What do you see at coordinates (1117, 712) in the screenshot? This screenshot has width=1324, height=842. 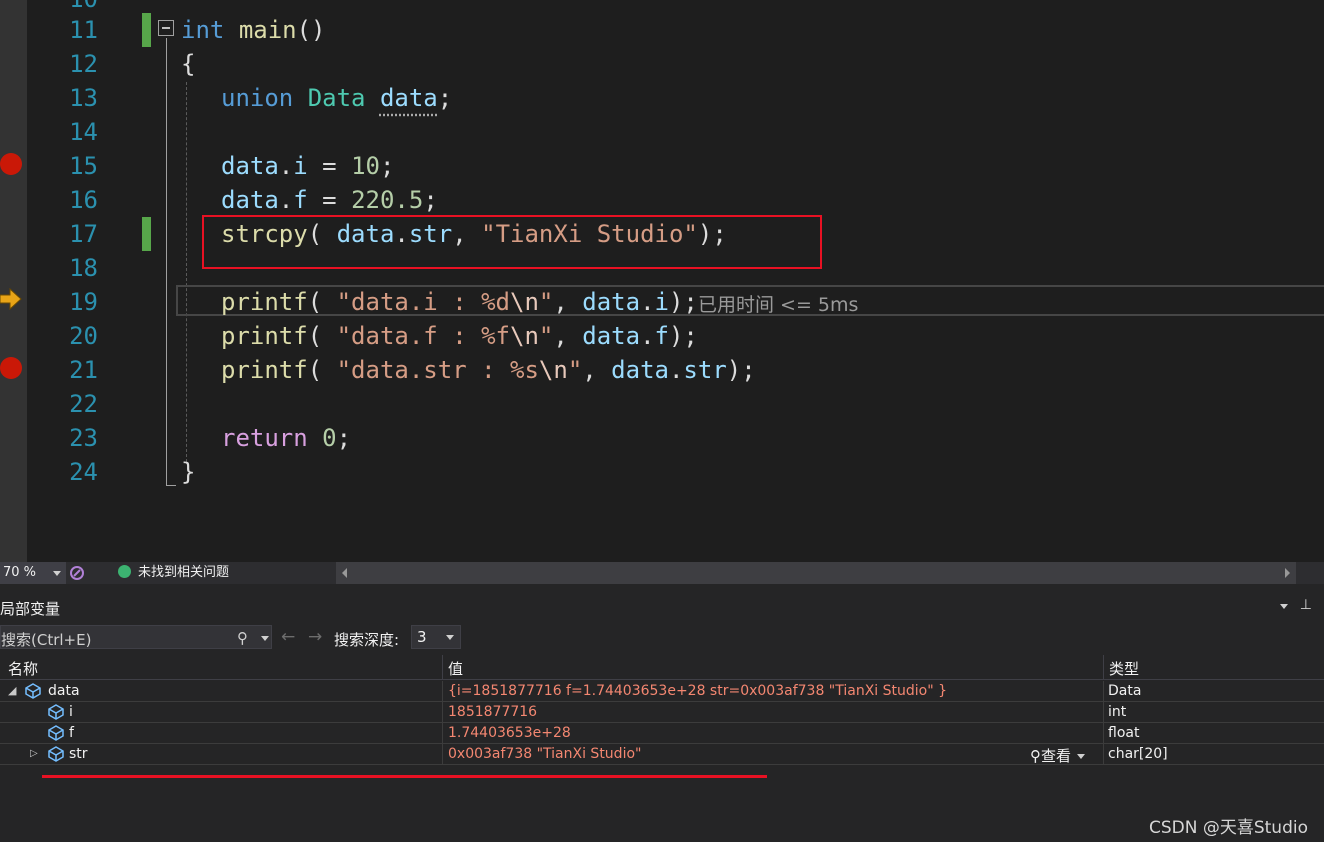 I see `row-type: int` at bounding box center [1117, 712].